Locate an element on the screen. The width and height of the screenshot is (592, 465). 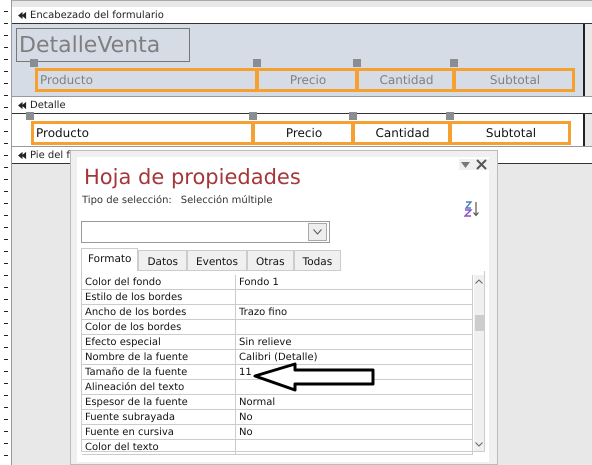
tab: Formato is located at coordinates (109, 259).